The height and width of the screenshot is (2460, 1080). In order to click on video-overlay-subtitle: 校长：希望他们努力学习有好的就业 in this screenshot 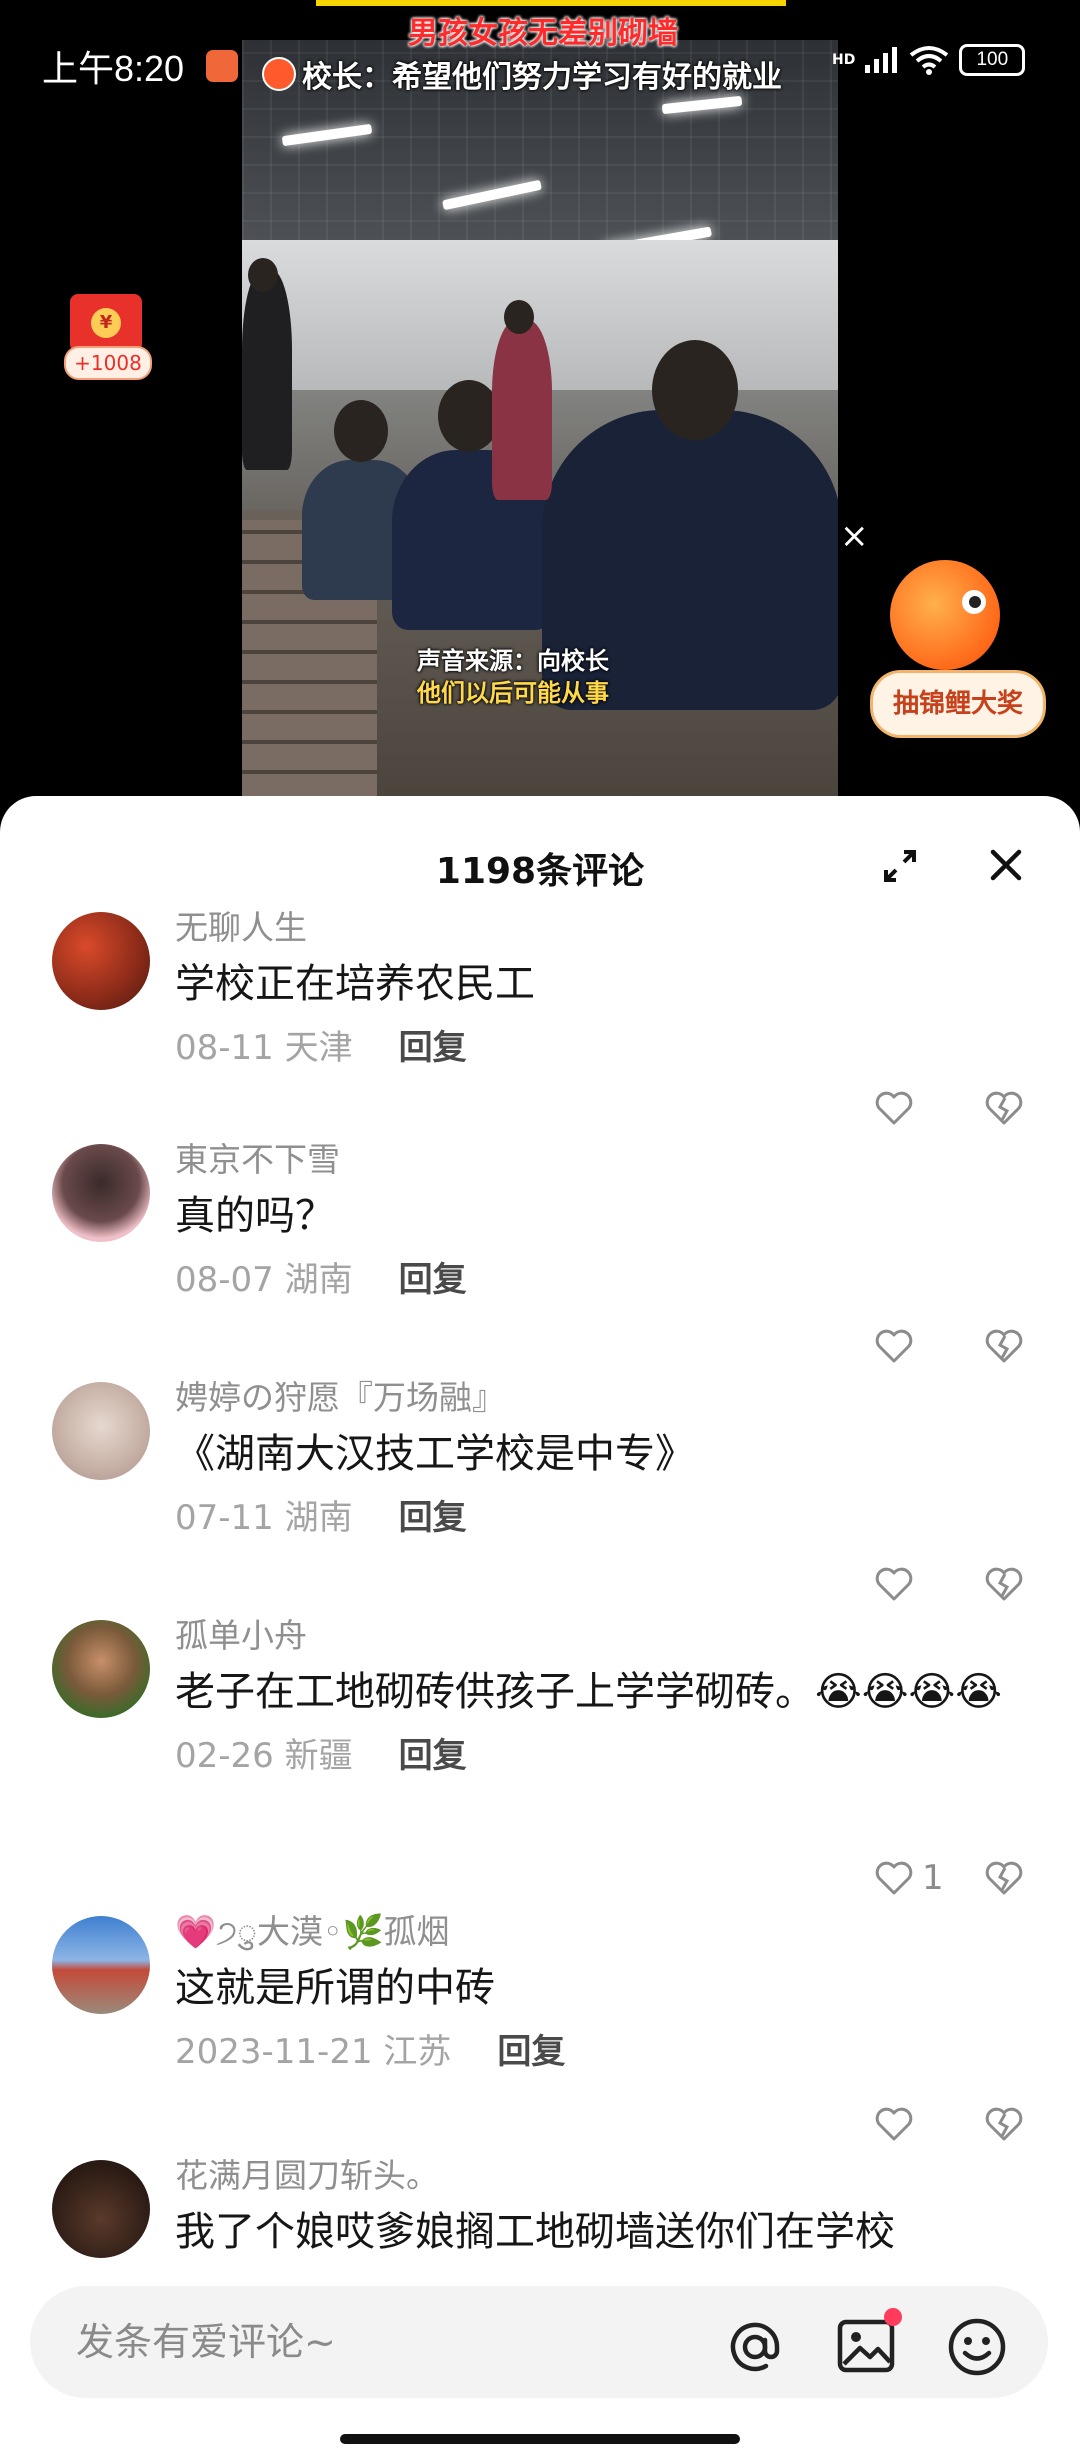, I will do `click(522, 74)`.